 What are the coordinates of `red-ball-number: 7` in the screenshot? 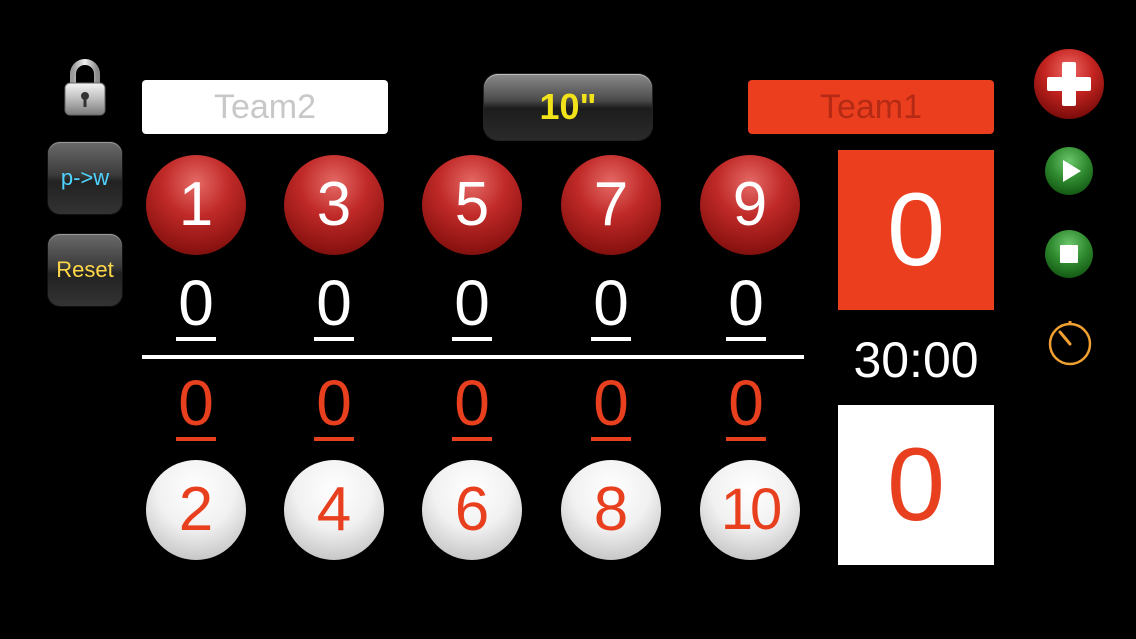 It's located at (611, 204).